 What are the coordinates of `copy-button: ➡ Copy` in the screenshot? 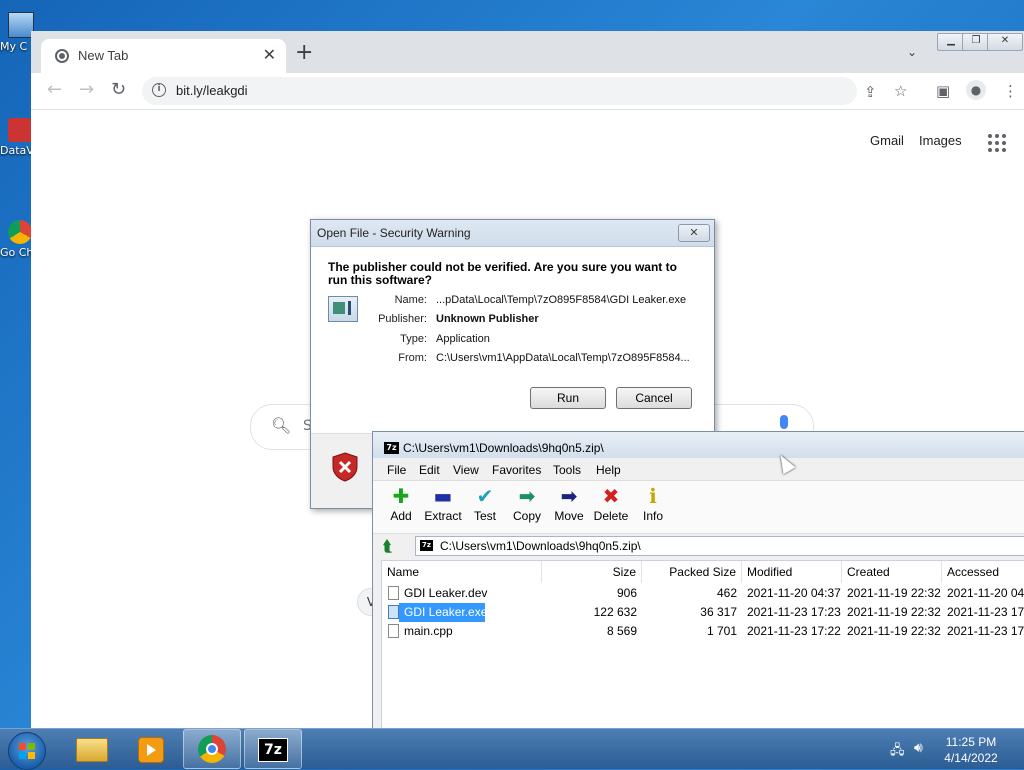 It's located at (527, 504).